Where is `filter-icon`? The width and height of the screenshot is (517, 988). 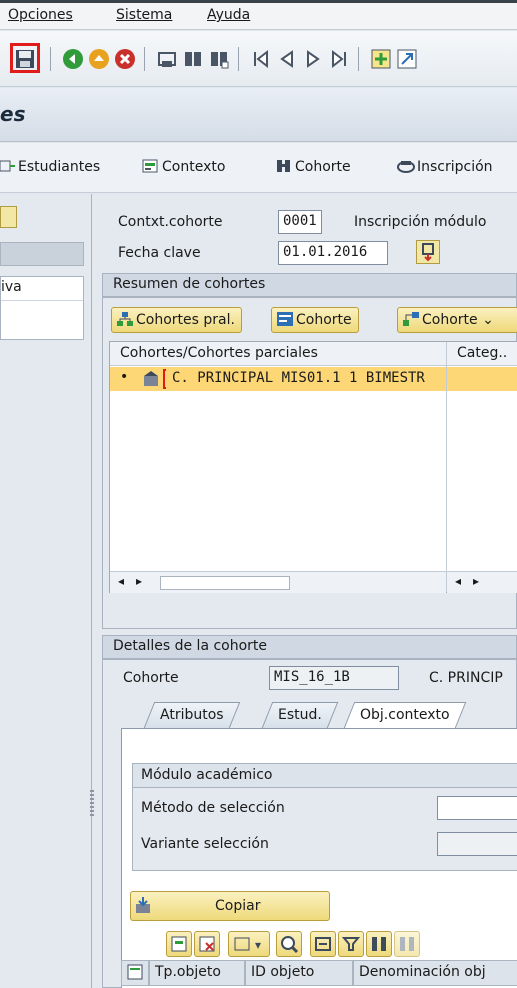 filter-icon is located at coordinates (351, 944).